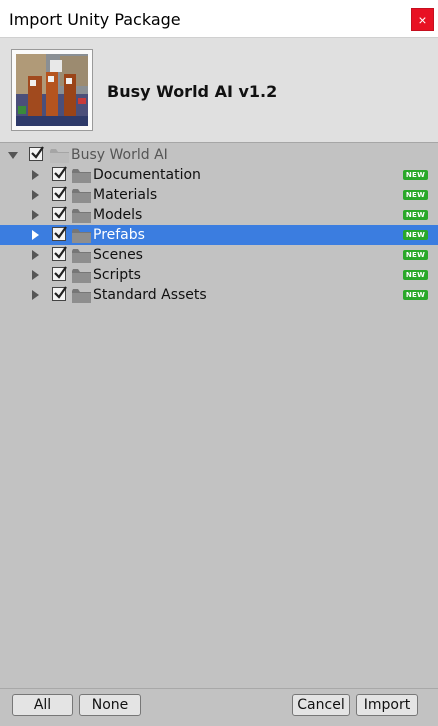 The height and width of the screenshot is (726, 438). Describe the element at coordinates (42, 705) in the screenshot. I see `select-all-button: All` at that location.